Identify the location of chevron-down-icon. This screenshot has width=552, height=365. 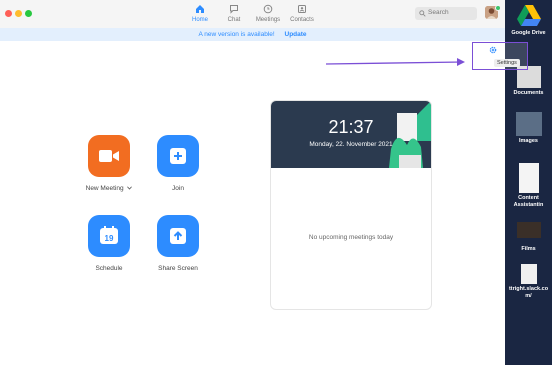
(130, 188).